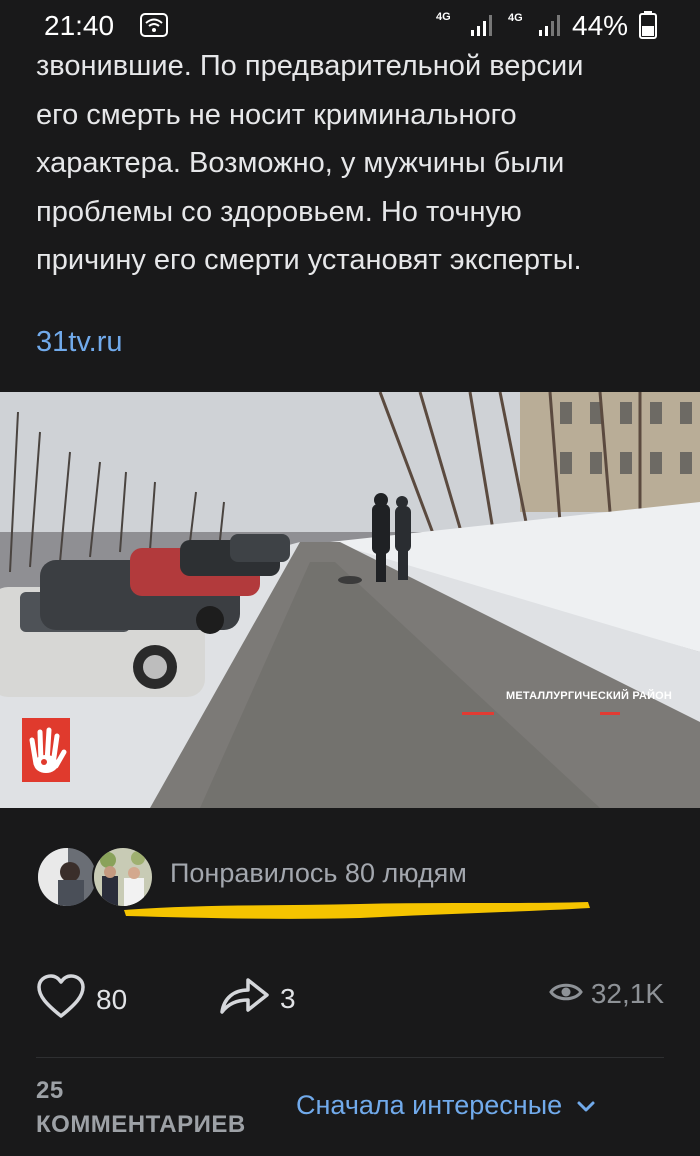  I want to click on eye-icon, so click(566, 994).